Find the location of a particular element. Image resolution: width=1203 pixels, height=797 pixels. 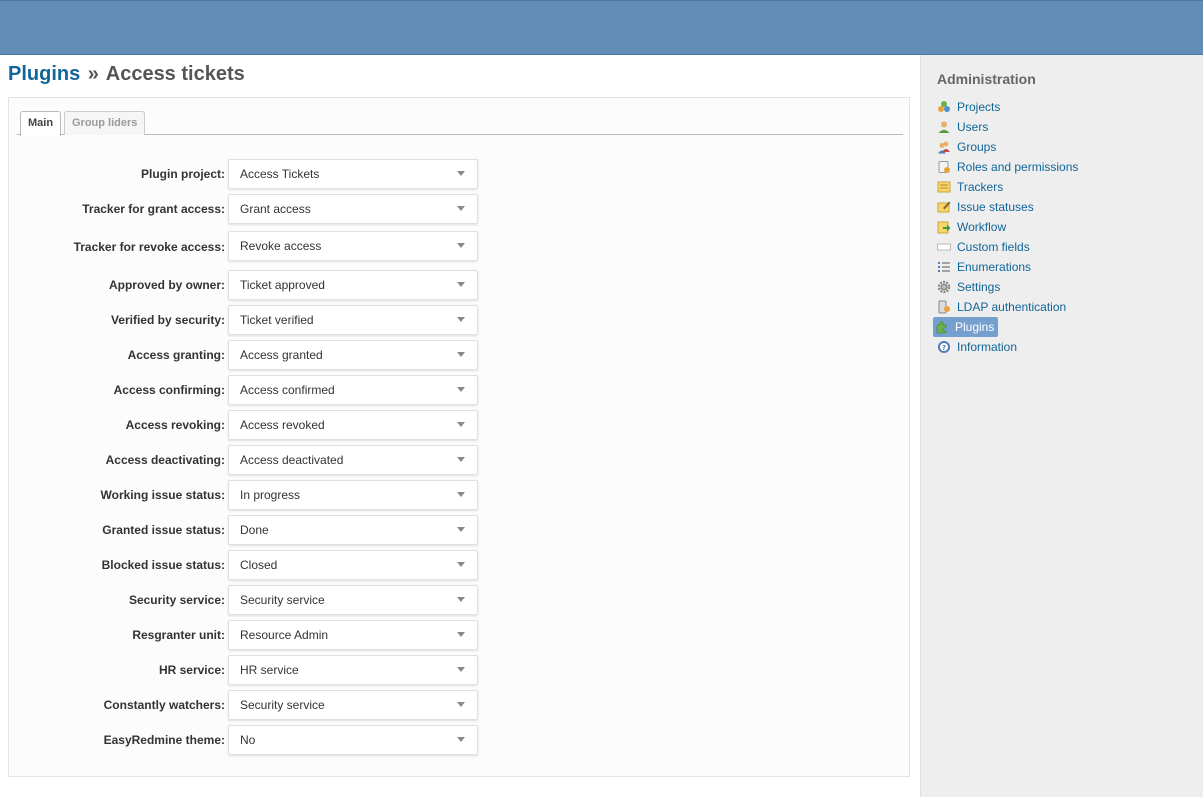

select-value: Access Tickets is located at coordinates (280, 174).